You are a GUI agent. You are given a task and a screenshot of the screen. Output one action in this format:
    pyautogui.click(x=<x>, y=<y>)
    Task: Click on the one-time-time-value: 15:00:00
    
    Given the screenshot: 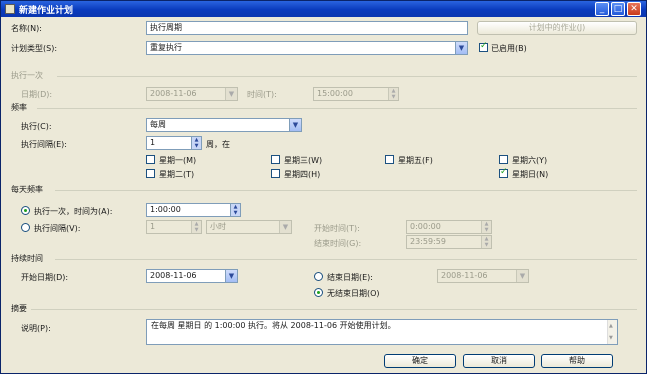 What is the action you would take?
    pyautogui.click(x=335, y=93)
    